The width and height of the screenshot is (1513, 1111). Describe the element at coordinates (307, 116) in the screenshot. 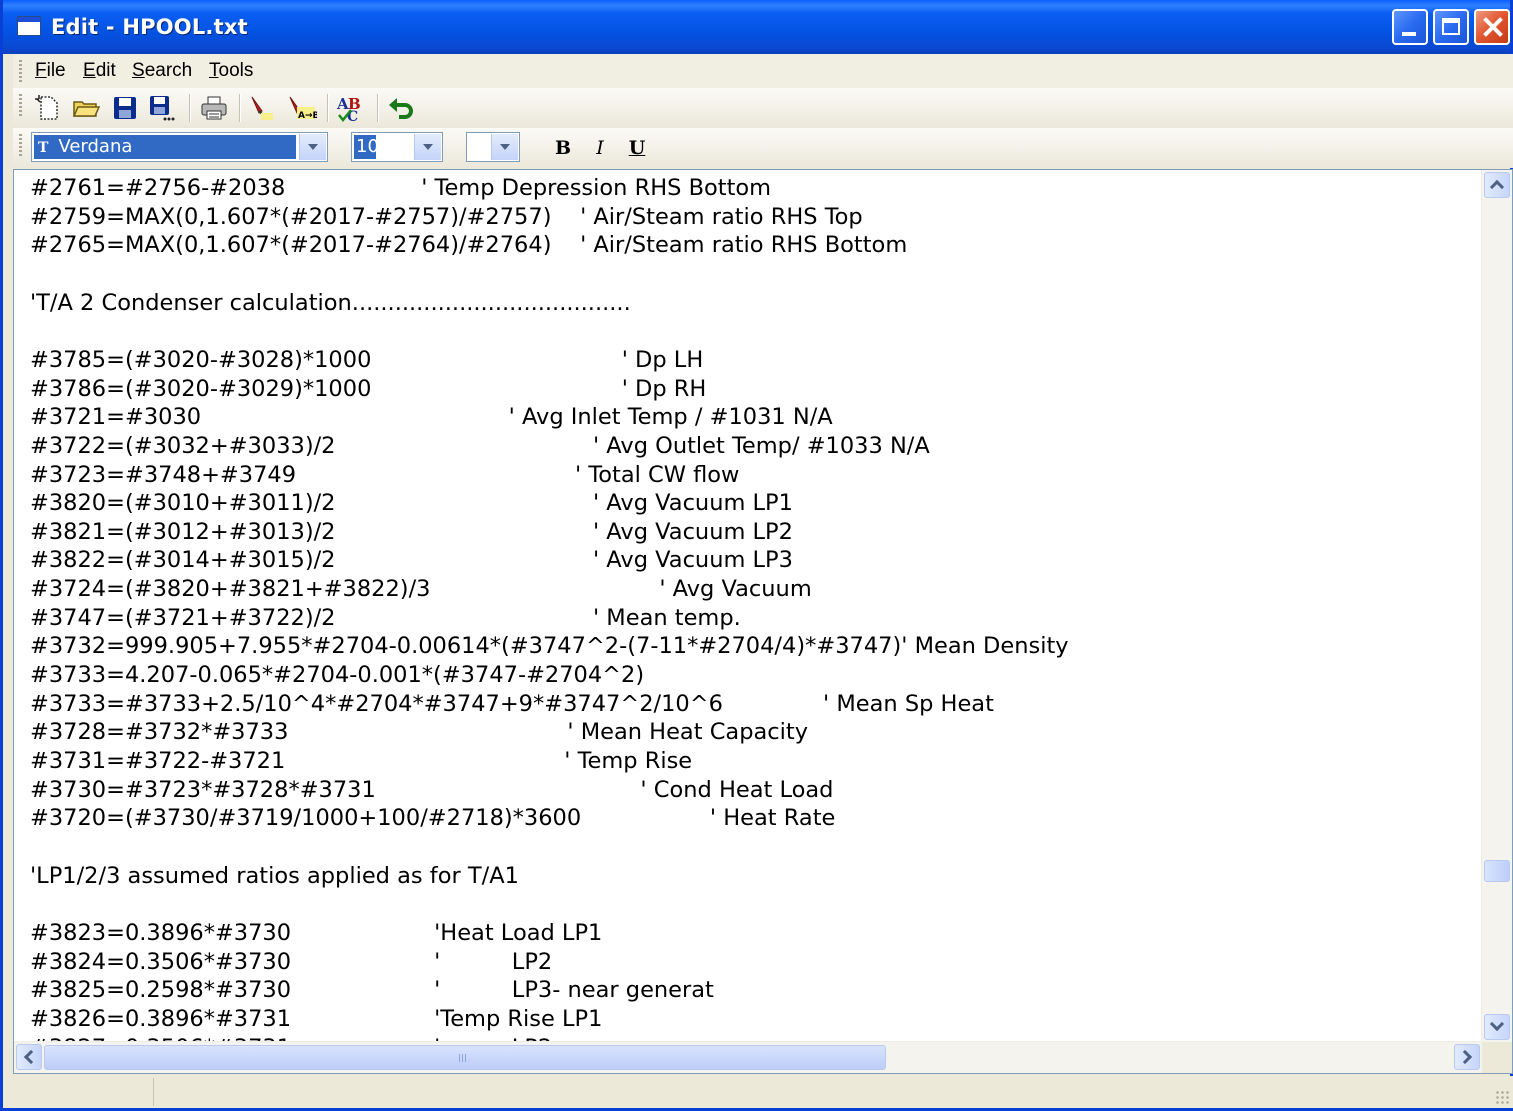

I see `svg-text: A→B` at that location.